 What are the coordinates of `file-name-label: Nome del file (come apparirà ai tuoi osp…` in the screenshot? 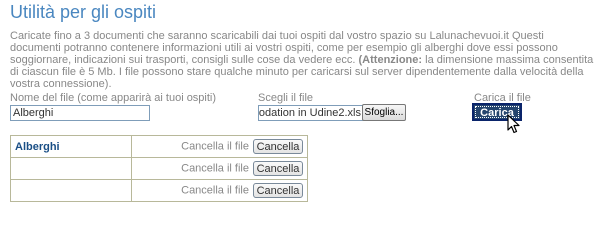 It's located at (113, 98).